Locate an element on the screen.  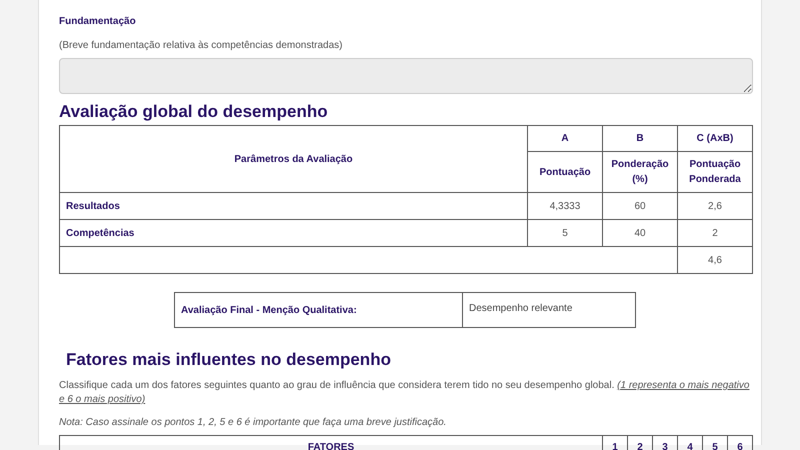
table-cell: 40 is located at coordinates (640, 233).